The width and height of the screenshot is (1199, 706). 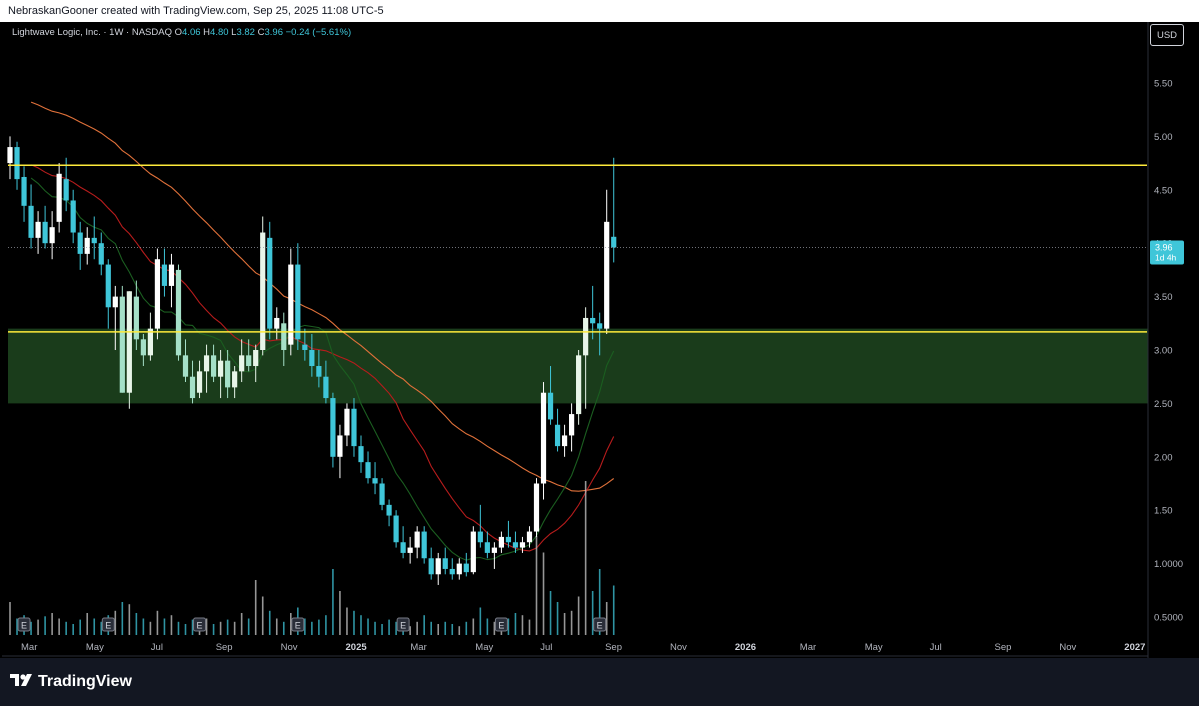 What do you see at coordinates (357, 647) in the screenshot?
I see `time-axis-label: 2025` at bounding box center [357, 647].